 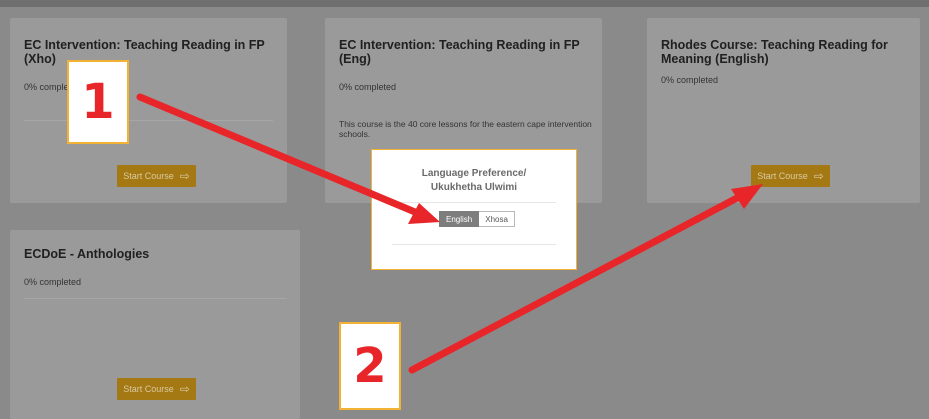 I want to click on annotation-label-2: 2, so click(x=370, y=366).